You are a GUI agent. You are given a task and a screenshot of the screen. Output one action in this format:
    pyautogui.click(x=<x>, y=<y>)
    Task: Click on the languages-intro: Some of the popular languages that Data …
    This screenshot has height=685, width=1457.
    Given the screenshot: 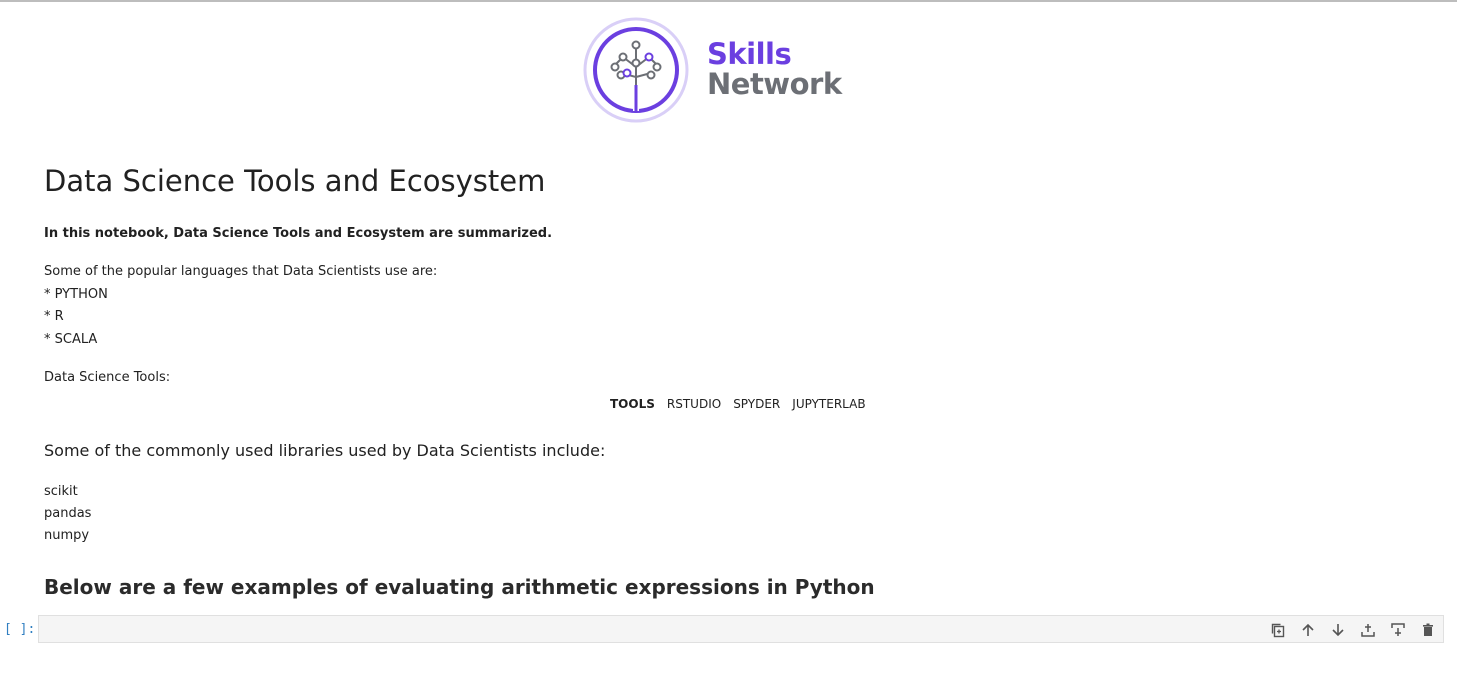 What is the action you would take?
    pyautogui.click(x=241, y=271)
    